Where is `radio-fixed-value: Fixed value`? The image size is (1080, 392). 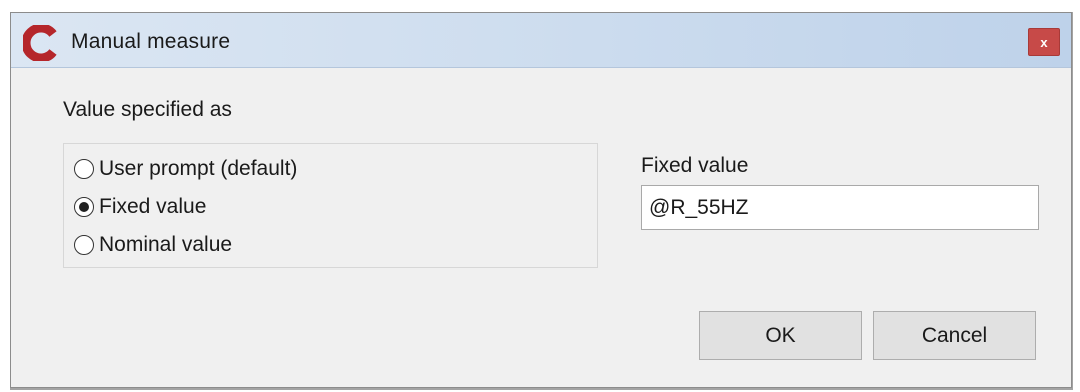
radio-fixed-value: Fixed value is located at coordinates (140, 207).